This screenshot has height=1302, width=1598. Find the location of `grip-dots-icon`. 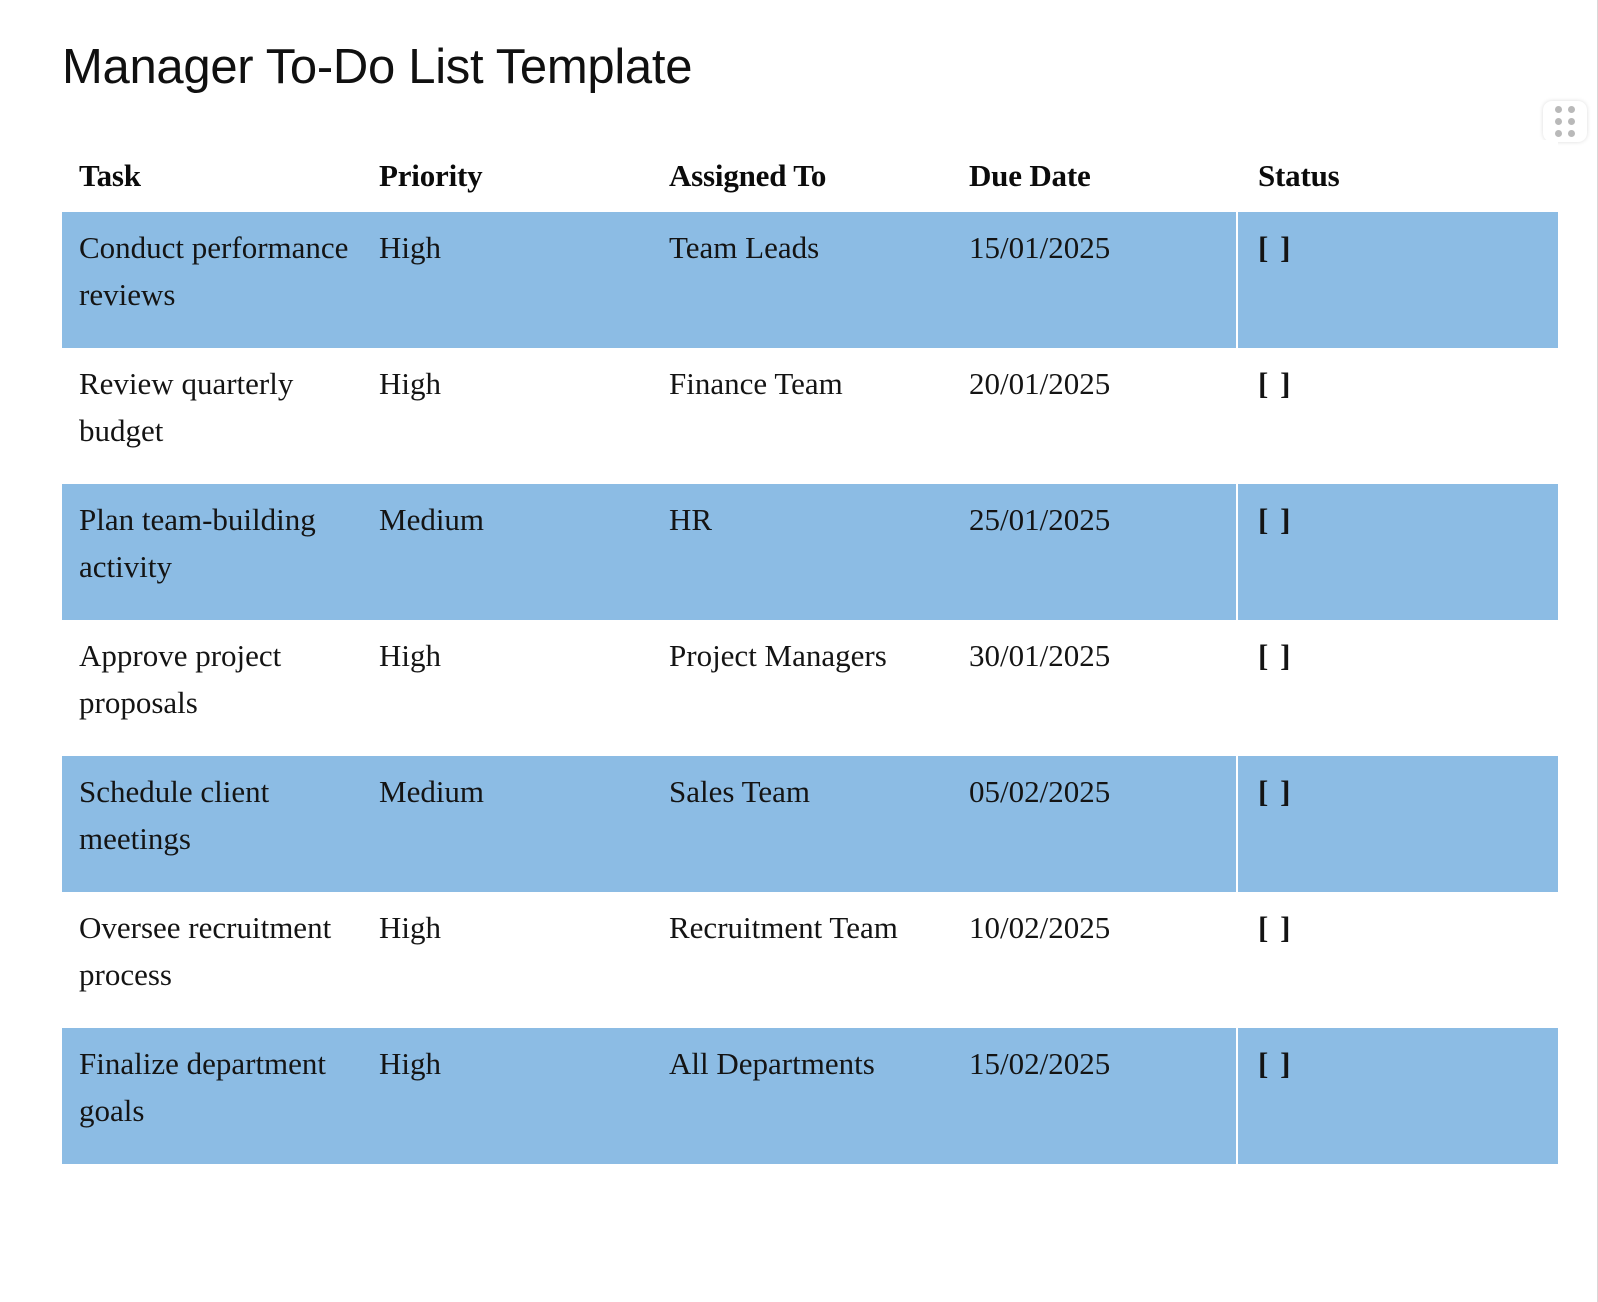

grip-dots-icon is located at coordinates (1565, 121).